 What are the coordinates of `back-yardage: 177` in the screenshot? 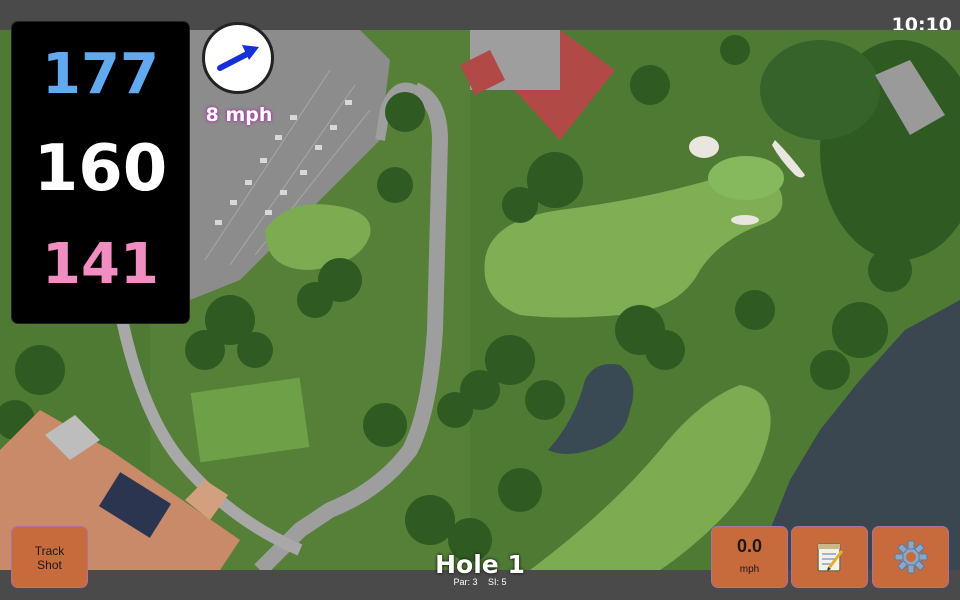 It's located at (100, 74).